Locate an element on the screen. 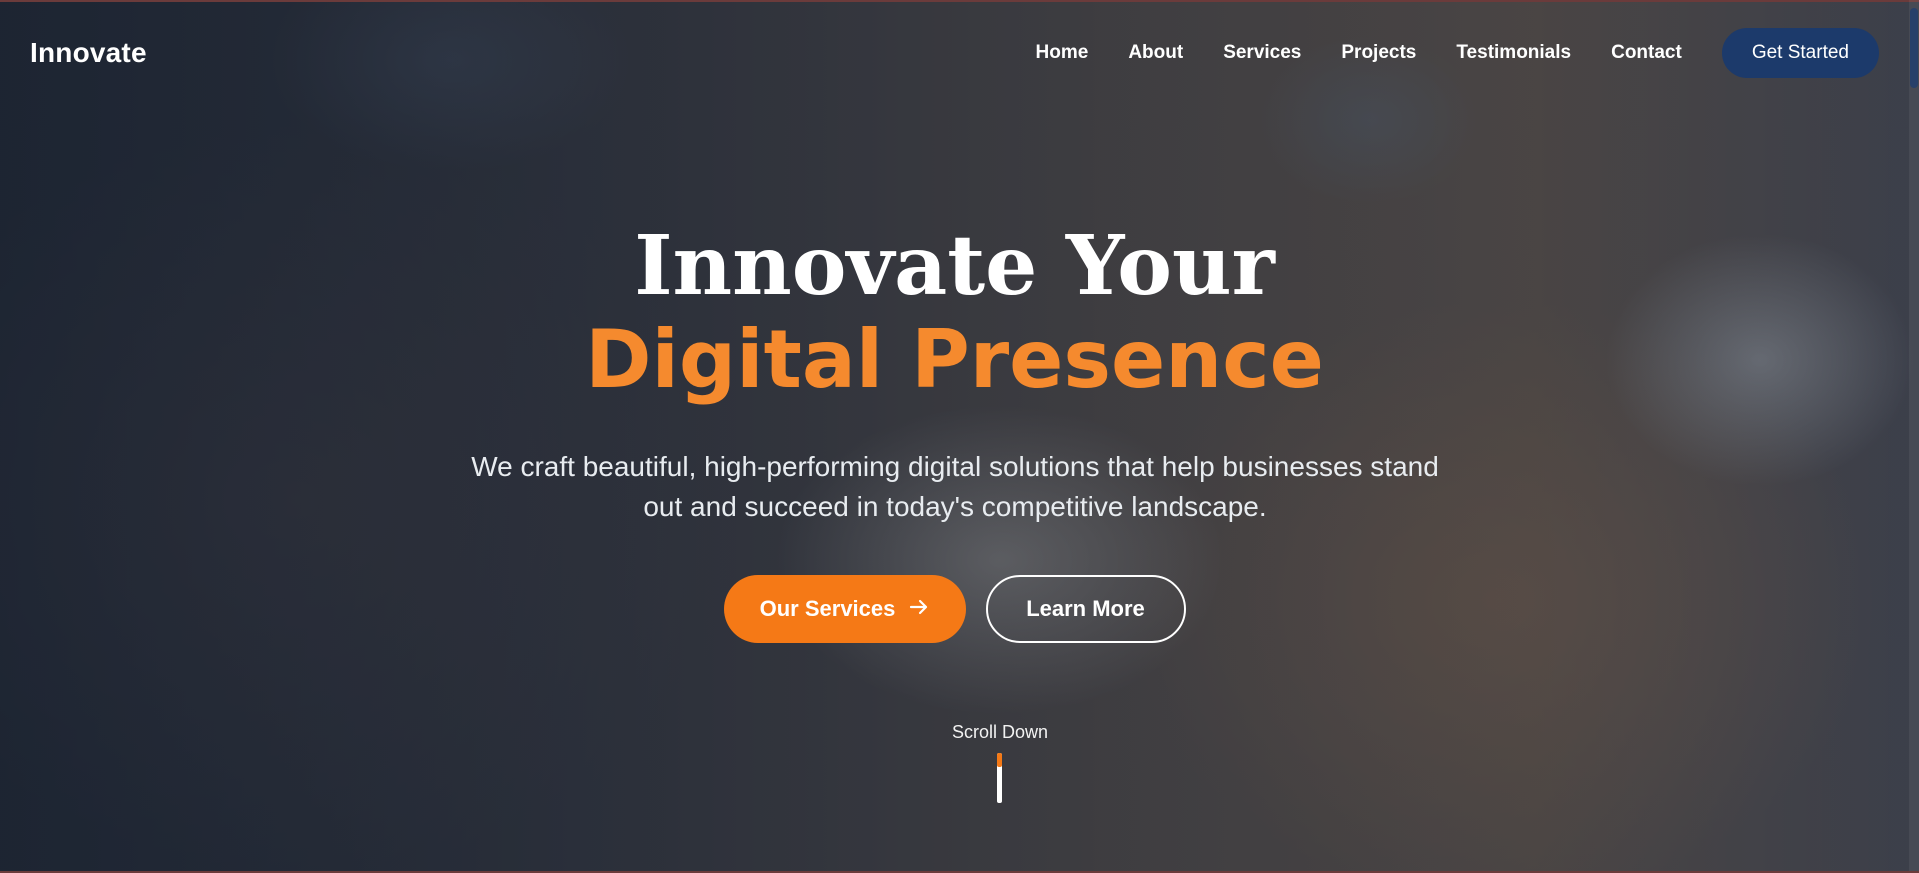 The image size is (1919, 873). page-scrollbar is located at coordinates (1914, 436).